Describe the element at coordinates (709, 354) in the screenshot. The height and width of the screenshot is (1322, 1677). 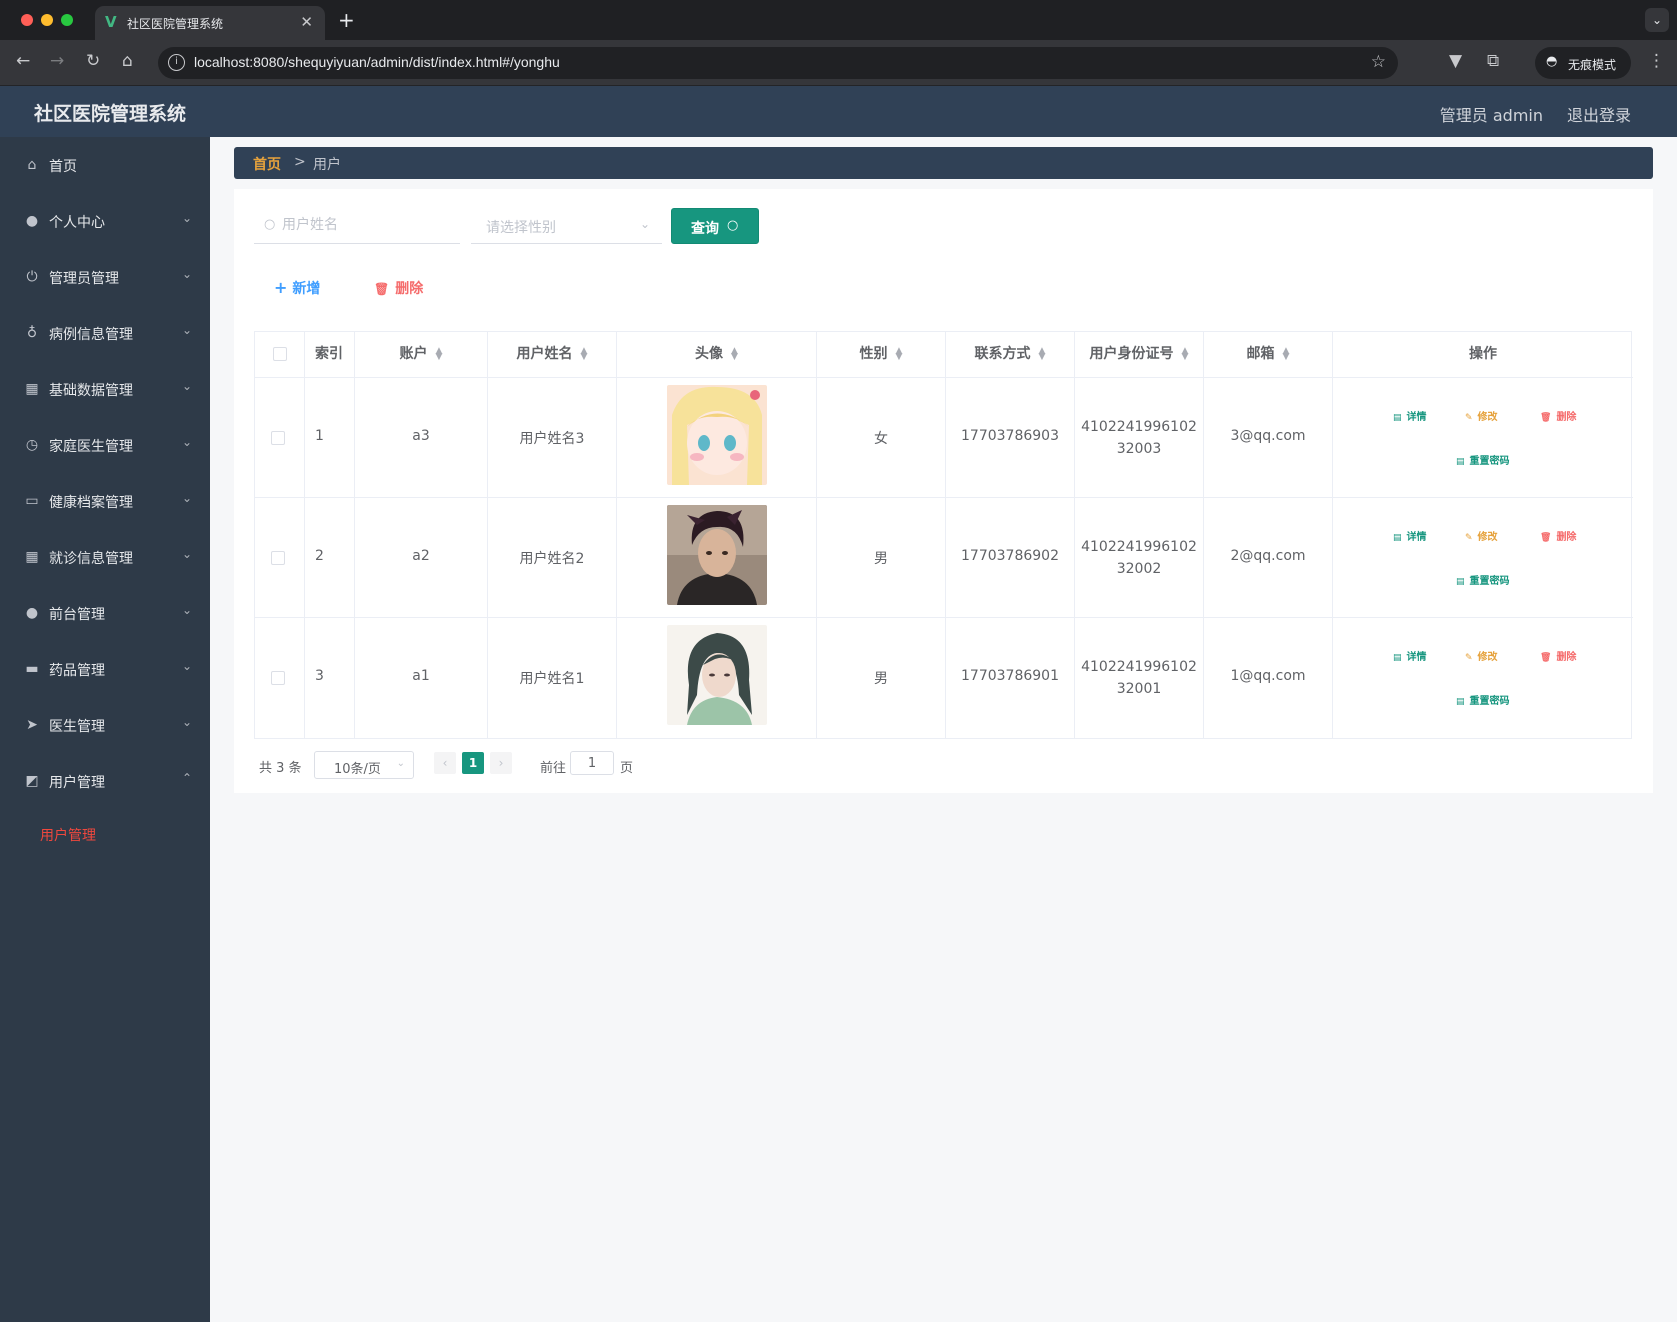
I see `column-header-label: 头像` at that location.